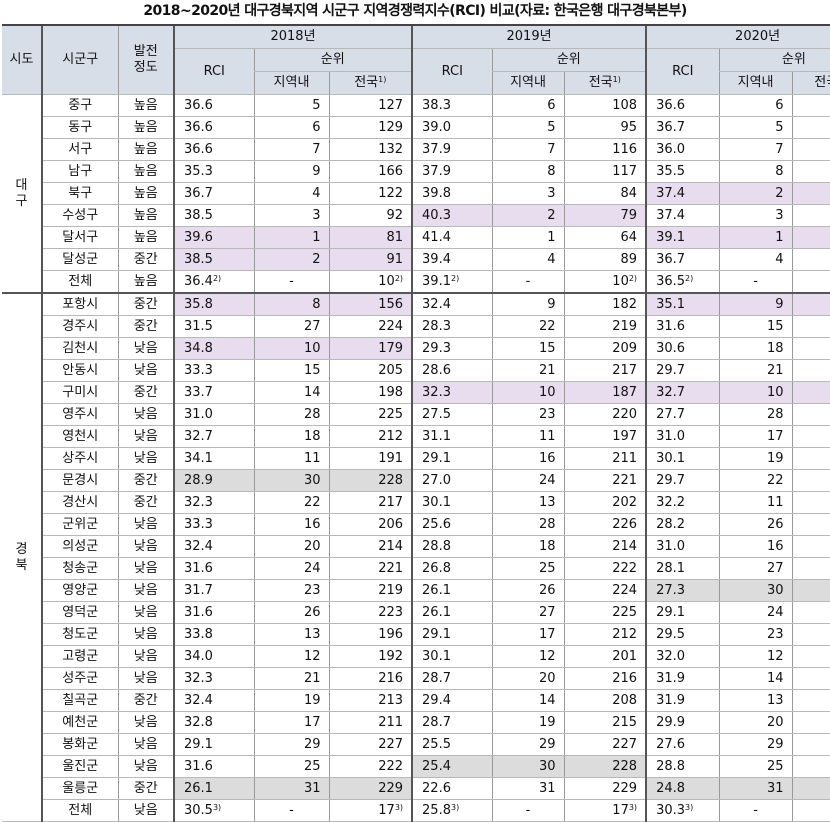 The width and height of the screenshot is (830, 822). What do you see at coordinates (22, 557) in the screenshot?
I see `region-cell: 경북` at bounding box center [22, 557].